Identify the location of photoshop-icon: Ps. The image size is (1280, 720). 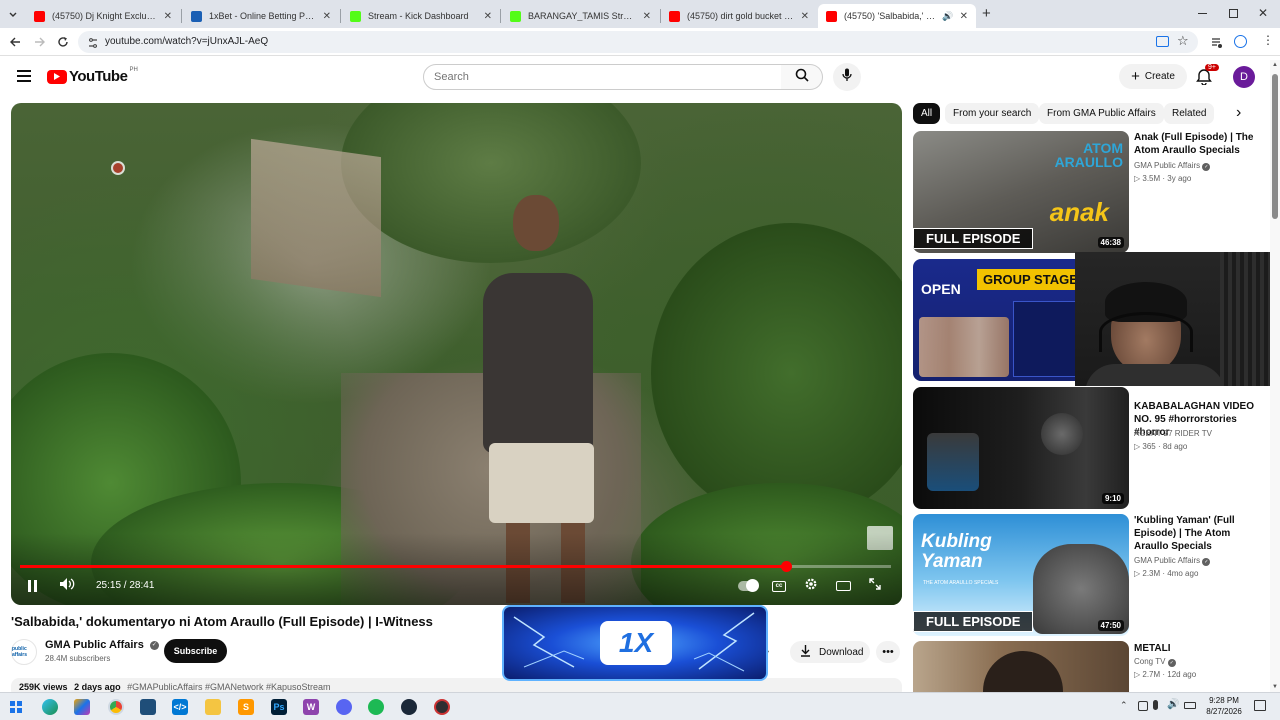
(279, 707).